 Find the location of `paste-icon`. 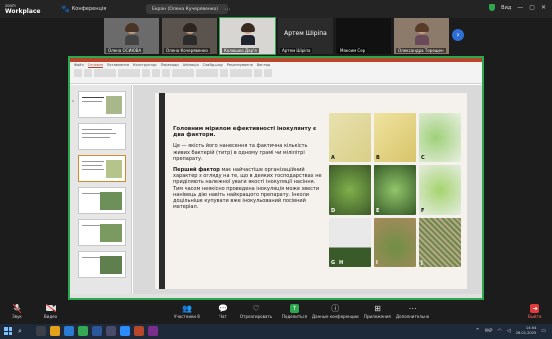

paste-icon is located at coordinates (78, 73).